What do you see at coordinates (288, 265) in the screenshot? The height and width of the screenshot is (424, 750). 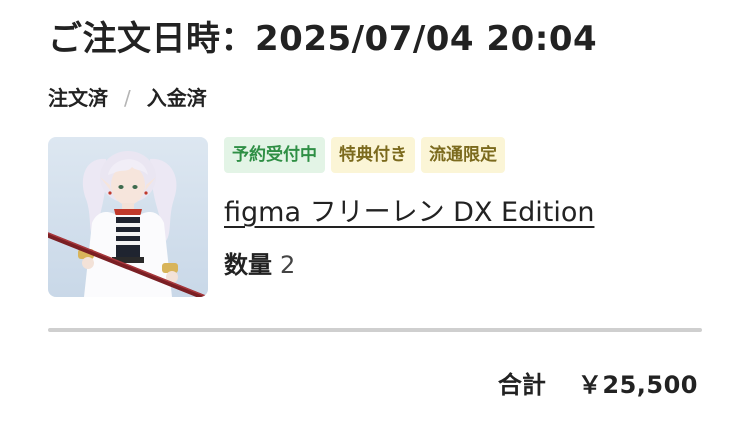 I see `quantity-value: 2` at bounding box center [288, 265].